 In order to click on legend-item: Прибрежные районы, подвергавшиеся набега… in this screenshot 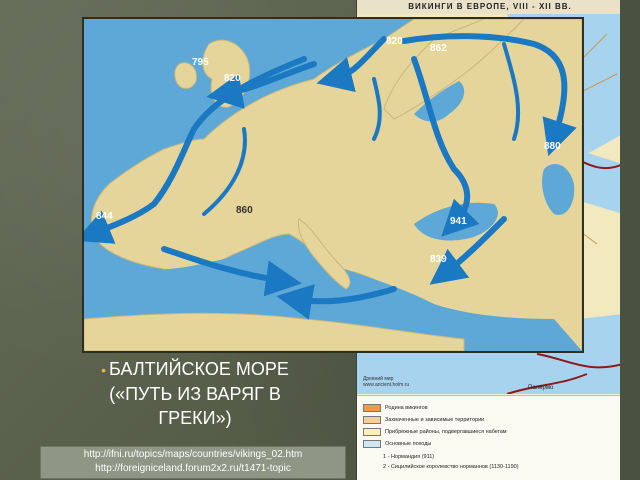, I will do `click(435, 432)`.